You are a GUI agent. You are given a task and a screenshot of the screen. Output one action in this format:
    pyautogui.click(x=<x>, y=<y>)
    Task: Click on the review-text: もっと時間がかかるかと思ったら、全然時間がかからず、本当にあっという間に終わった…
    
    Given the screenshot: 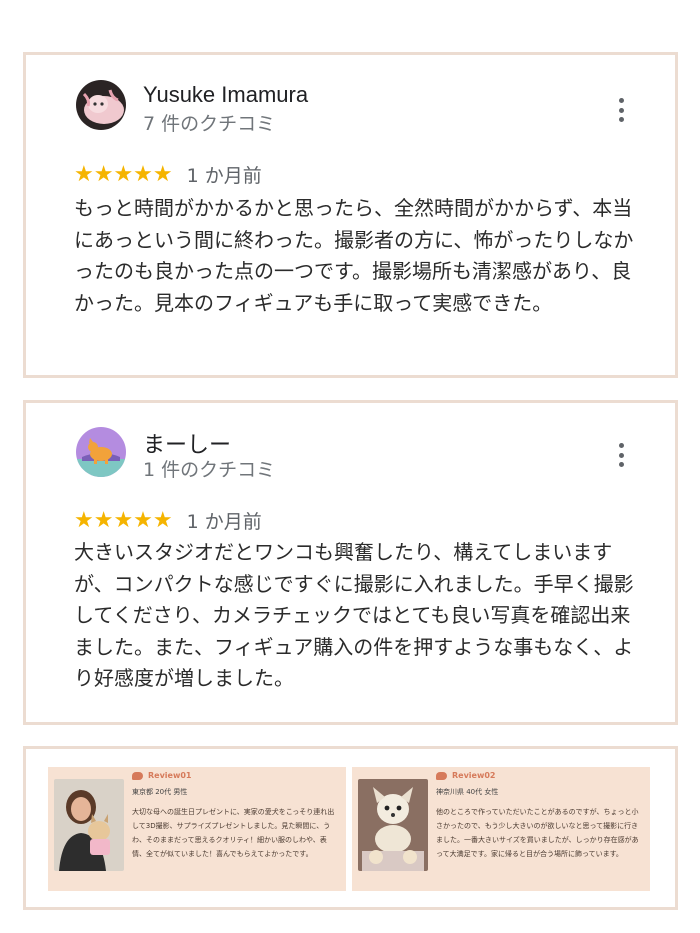 What is the action you would take?
    pyautogui.click(x=354, y=255)
    